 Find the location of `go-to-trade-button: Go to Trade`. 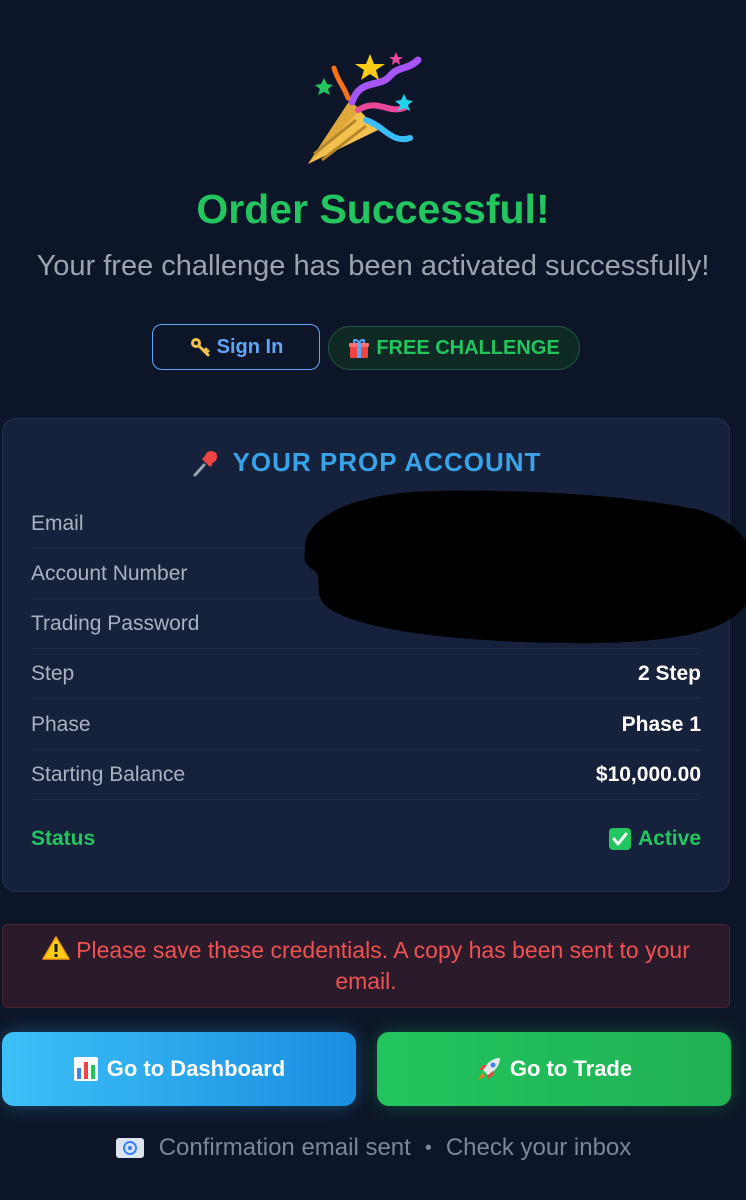

go-to-trade-button: Go to Trade is located at coordinates (554, 1069).